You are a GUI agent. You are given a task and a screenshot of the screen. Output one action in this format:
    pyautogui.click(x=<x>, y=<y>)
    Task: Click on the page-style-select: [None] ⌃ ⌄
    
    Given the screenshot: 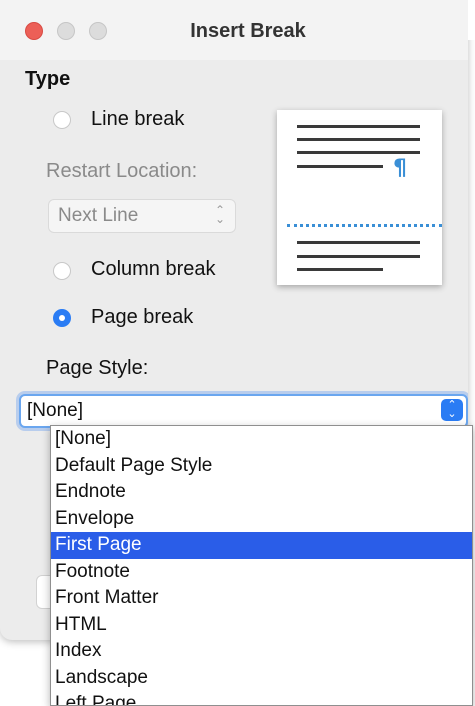 What is the action you would take?
    pyautogui.click(x=243, y=411)
    